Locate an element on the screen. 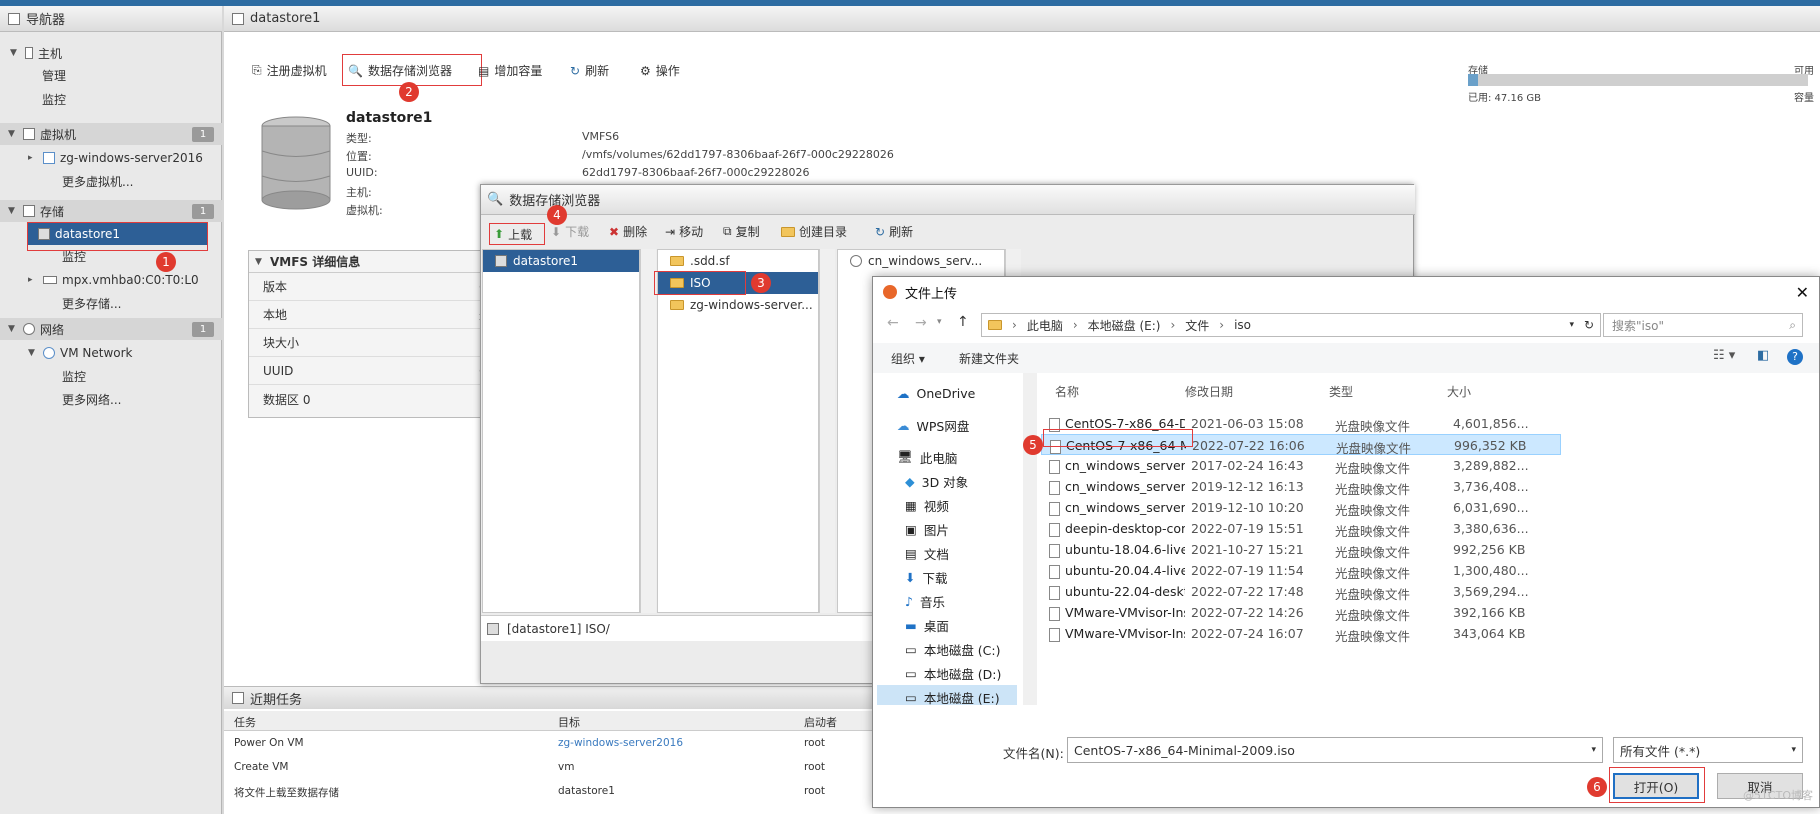  side-wps: ☁ WPS网盘 is located at coordinates (933, 425).